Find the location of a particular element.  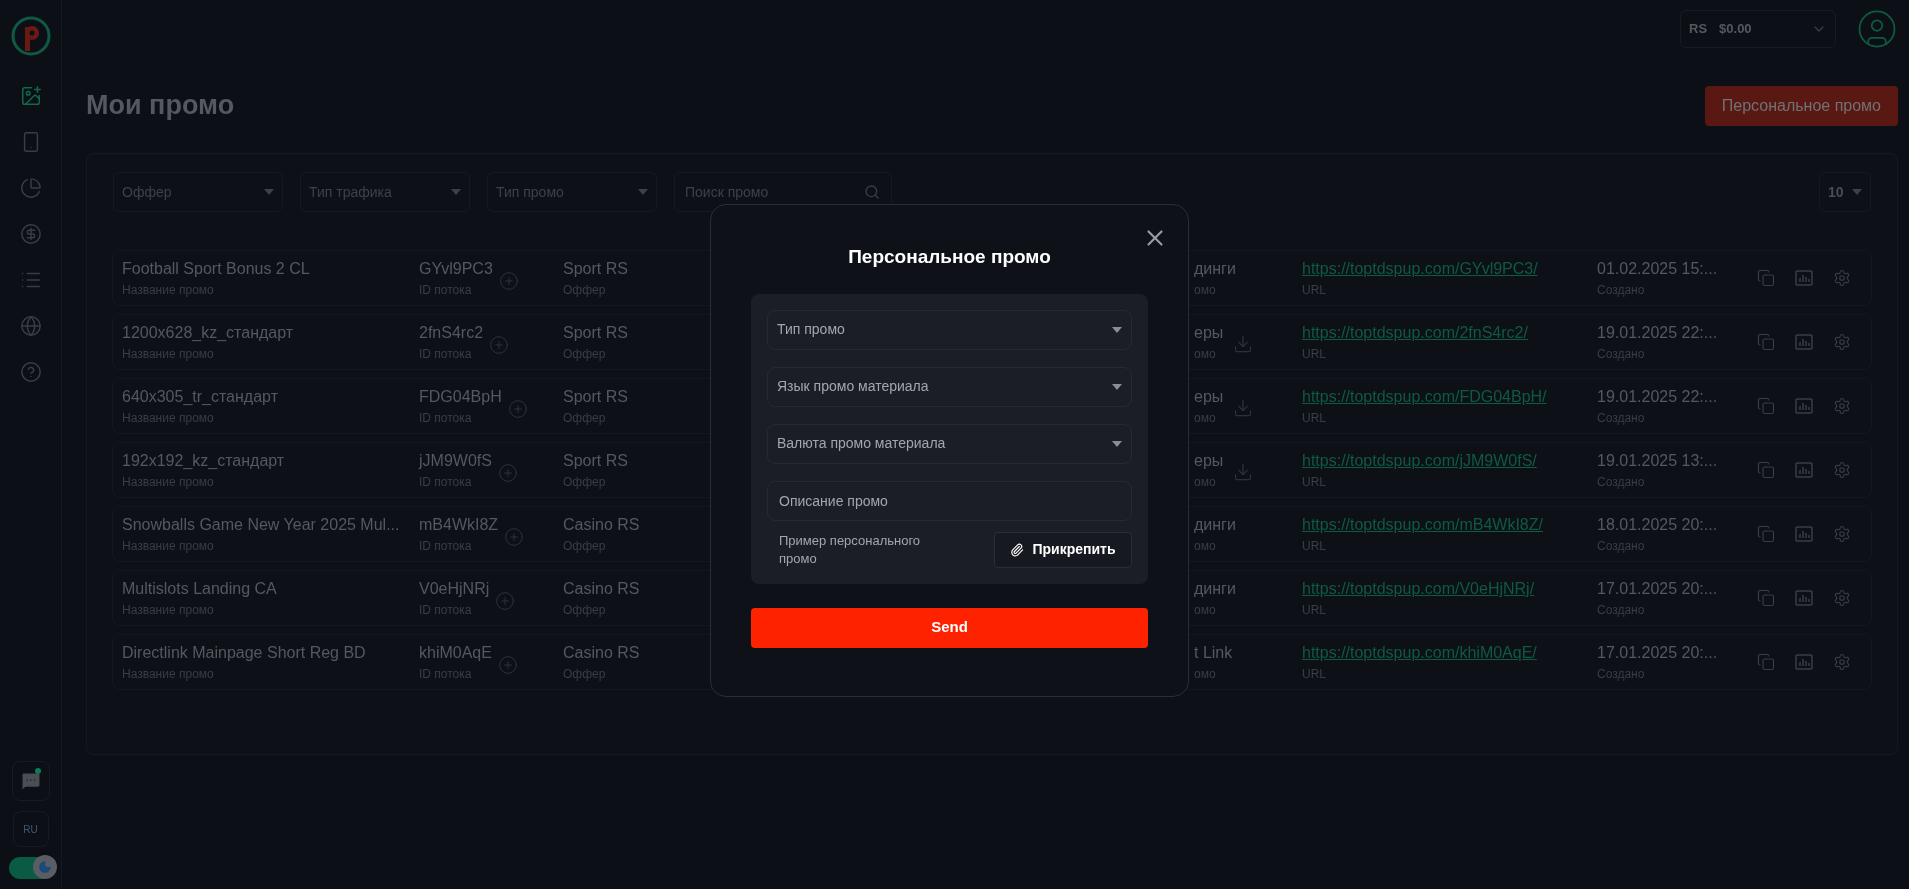

logo-icon is located at coordinates (30, 36).